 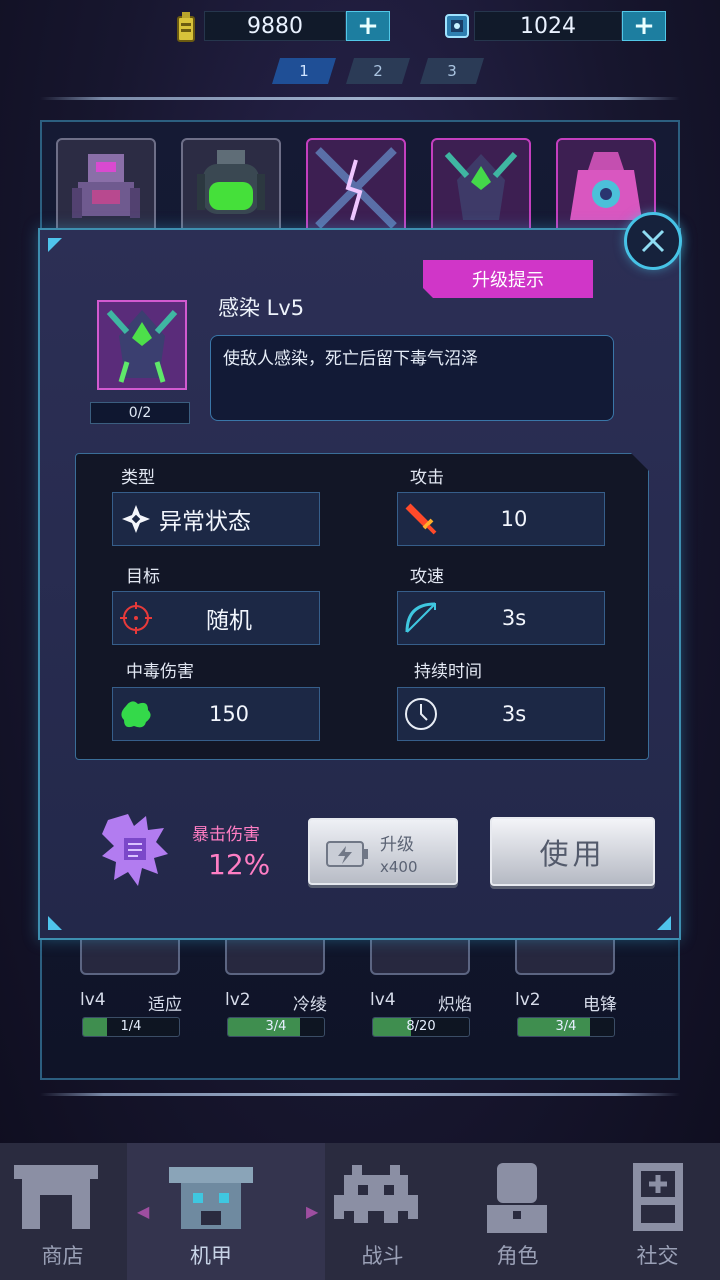 I want to click on item-progress-text: 8/20, so click(x=421, y=1026).